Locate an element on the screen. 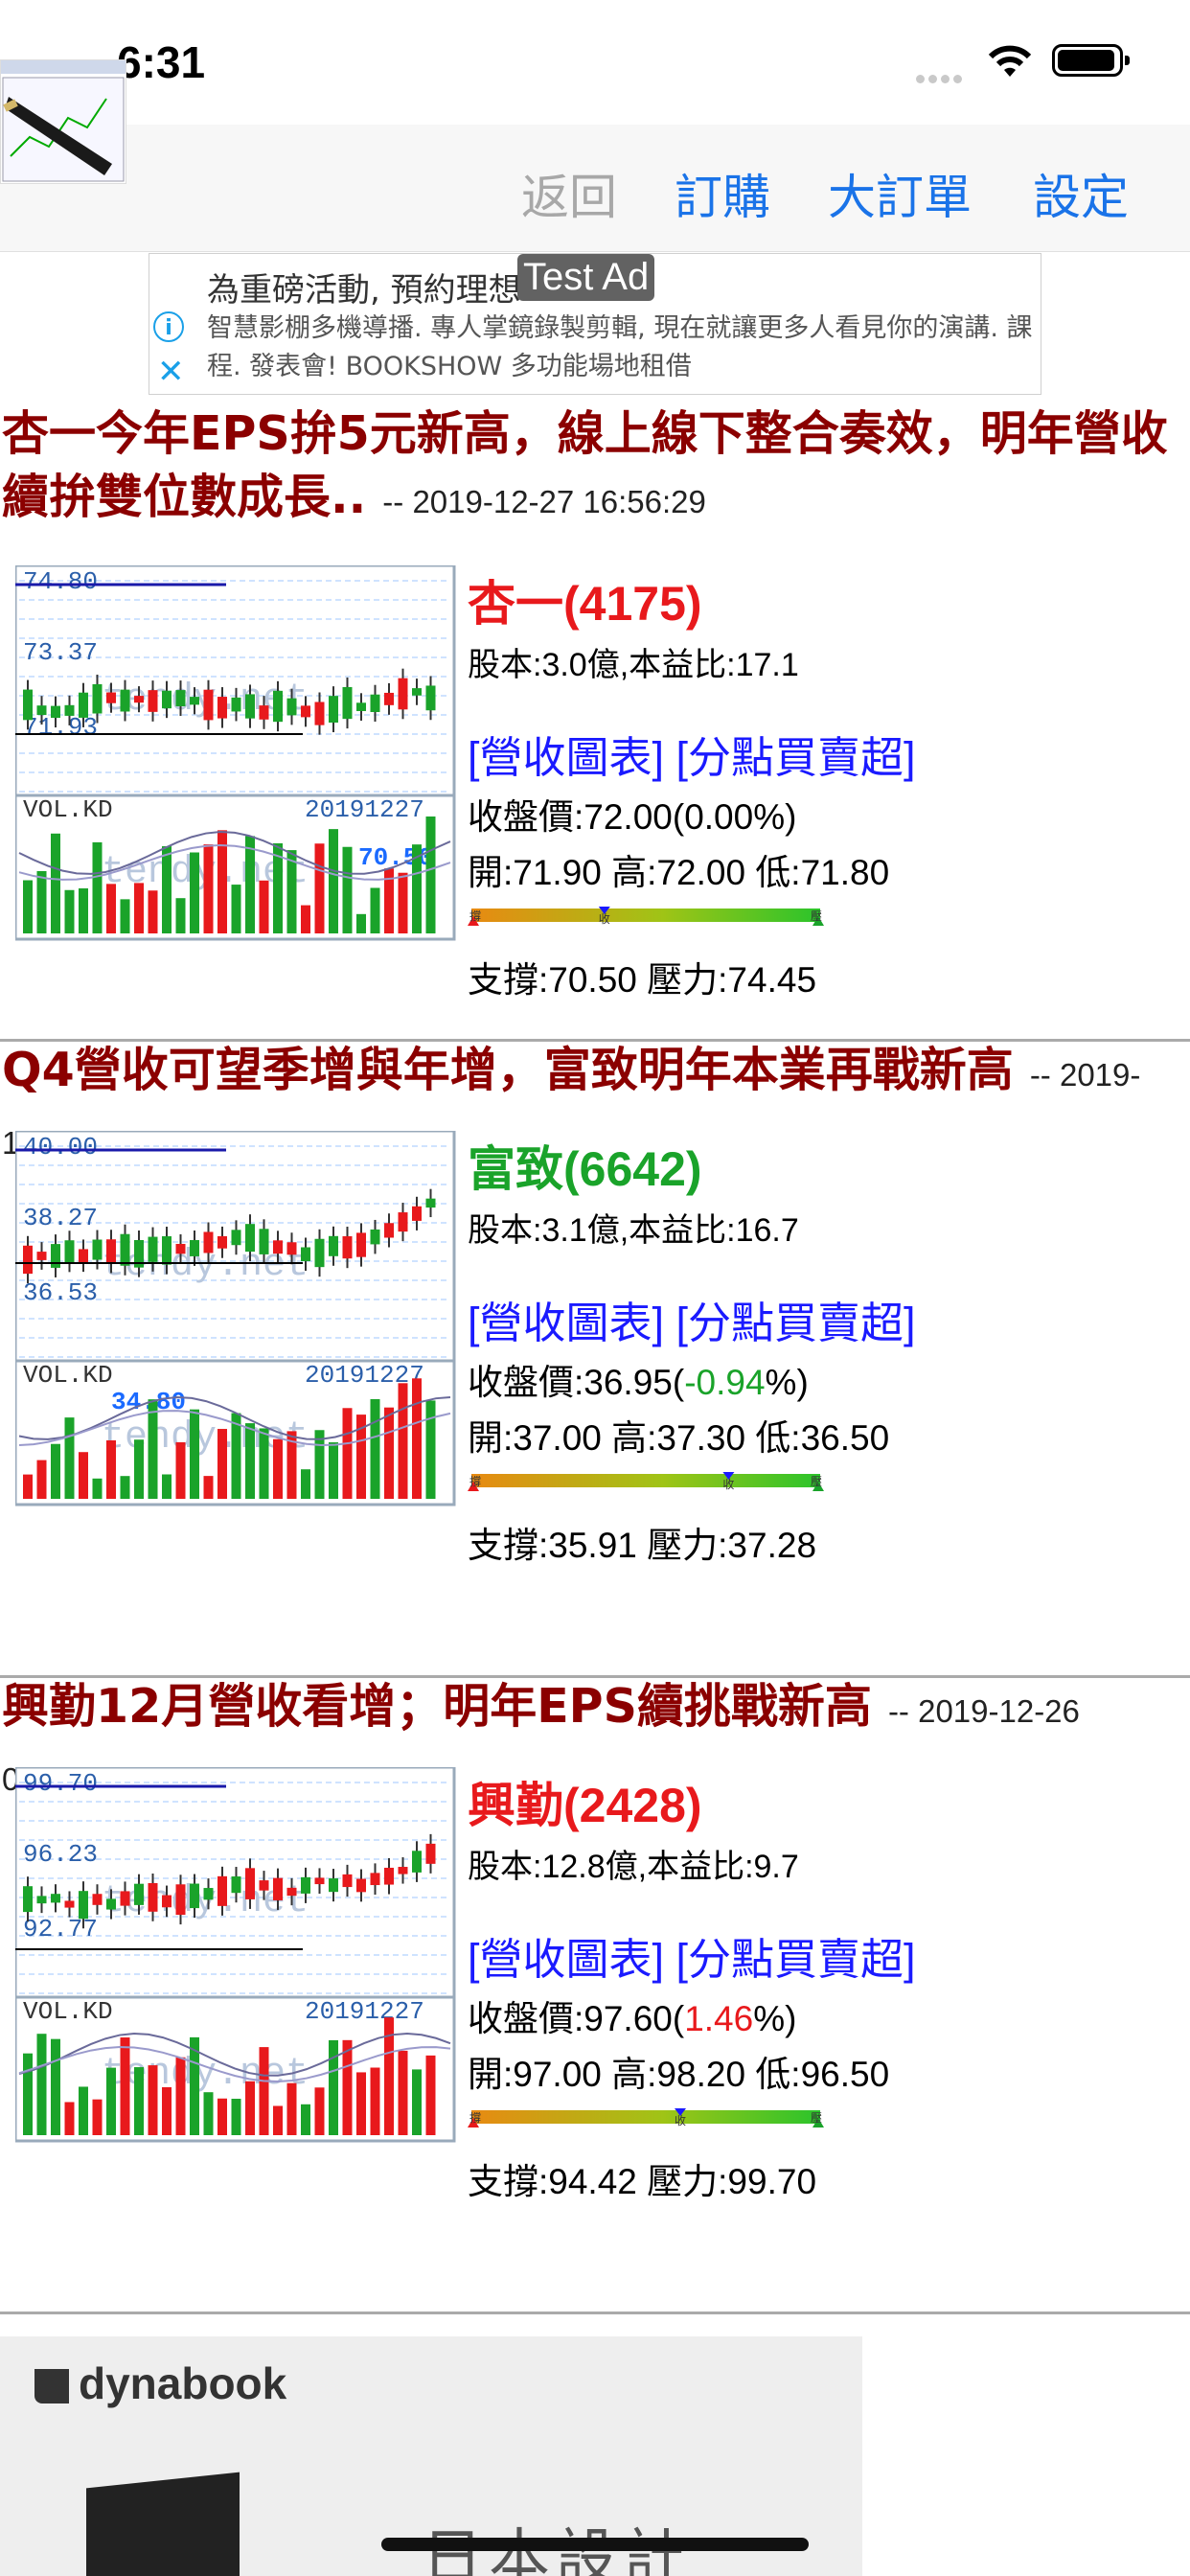 This screenshot has height=2576, width=1190. stock-links: [營收圖表] [分點買賣超] is located at coordinates (692, 1955).